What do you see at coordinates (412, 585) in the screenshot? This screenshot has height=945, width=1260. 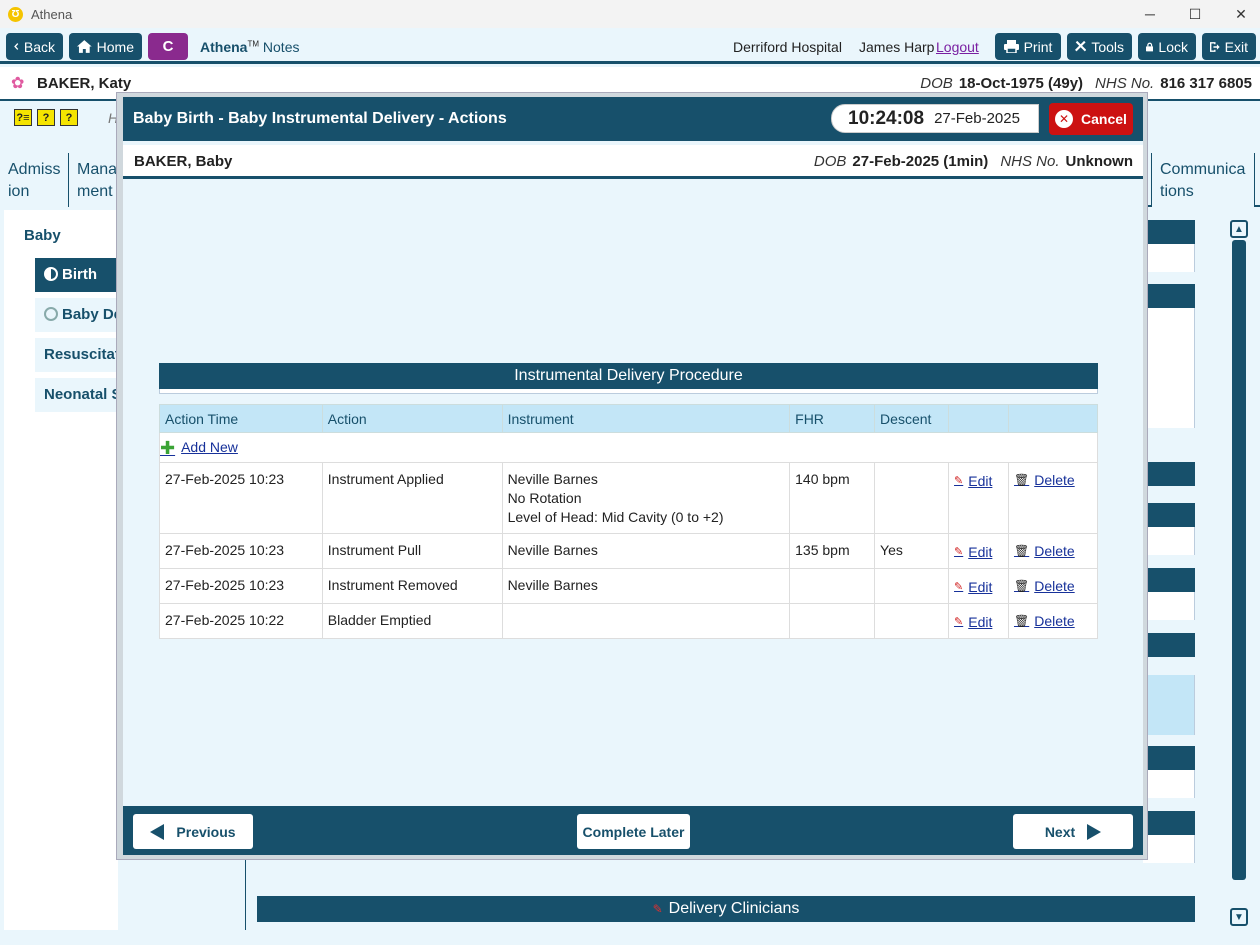 I see `cell-action: Instrument Removed` at bounding box center [412, 585].